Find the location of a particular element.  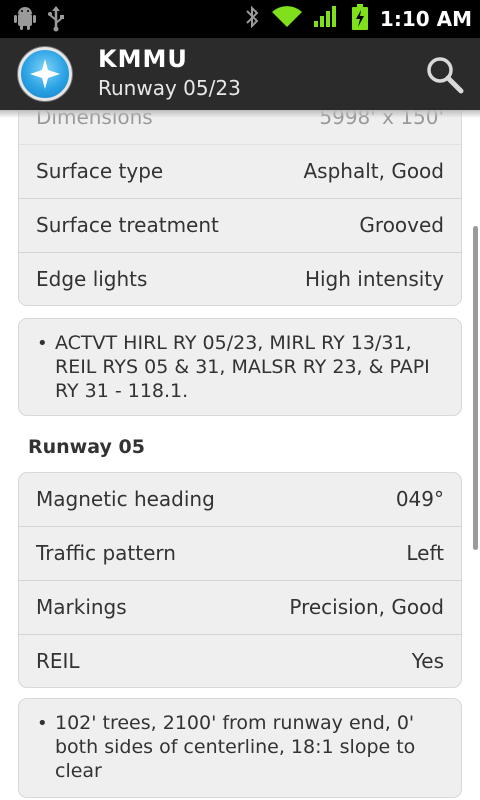

status-bar: 1:10 AM is located at coordinates (240, 19).